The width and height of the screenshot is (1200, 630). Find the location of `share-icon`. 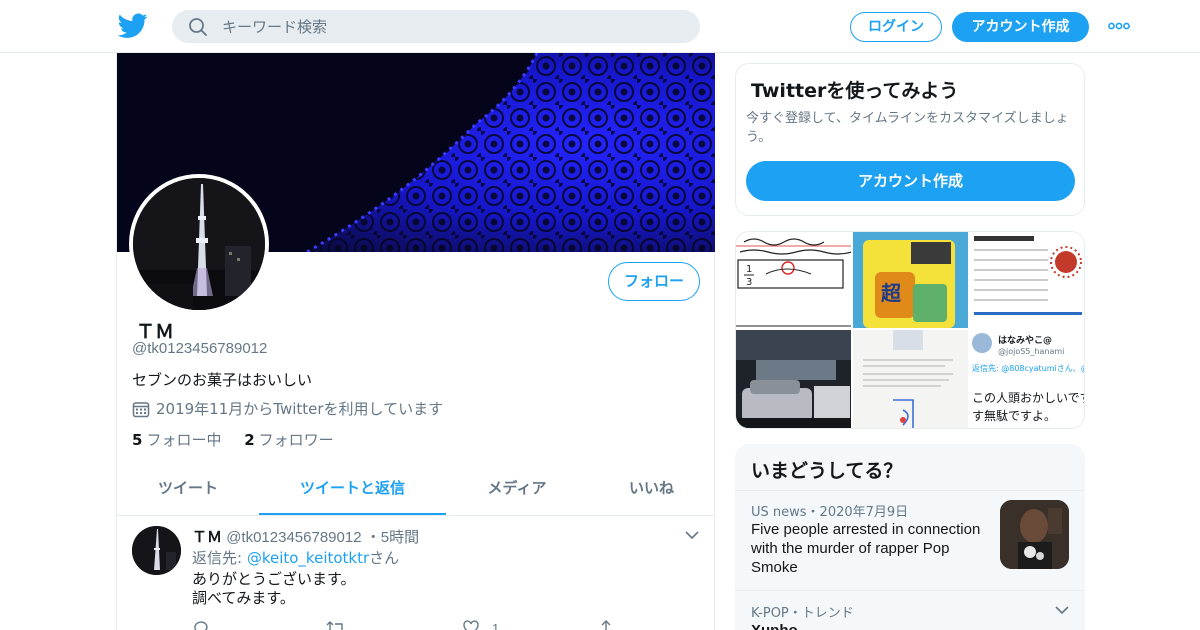

share-icon is located at coordinates (606, 625).